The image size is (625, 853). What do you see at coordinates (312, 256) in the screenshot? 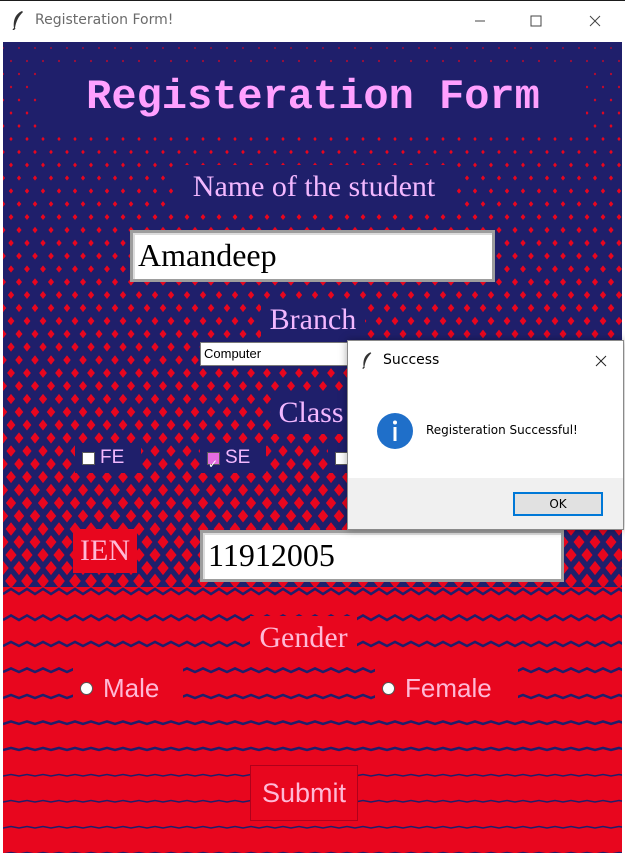
I see `name-input: Amandeep` at bounding box center [312, 256].